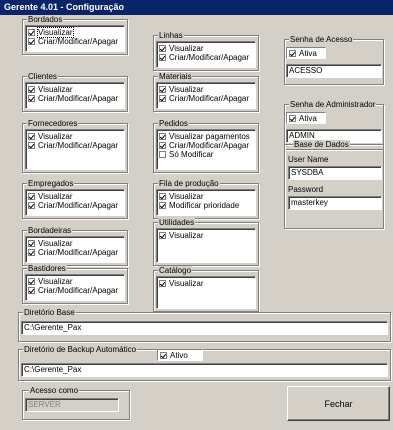 This screenshot has width=393, height=430. I want to click on checkbox-so-modificar: Só Modificar, so click(206, 154).